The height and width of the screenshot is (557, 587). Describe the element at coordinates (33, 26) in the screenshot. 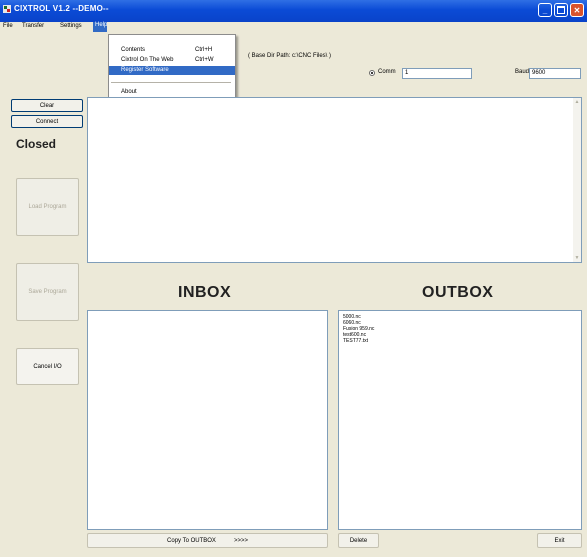

I see `menu-transfer: Transfer` at that location.